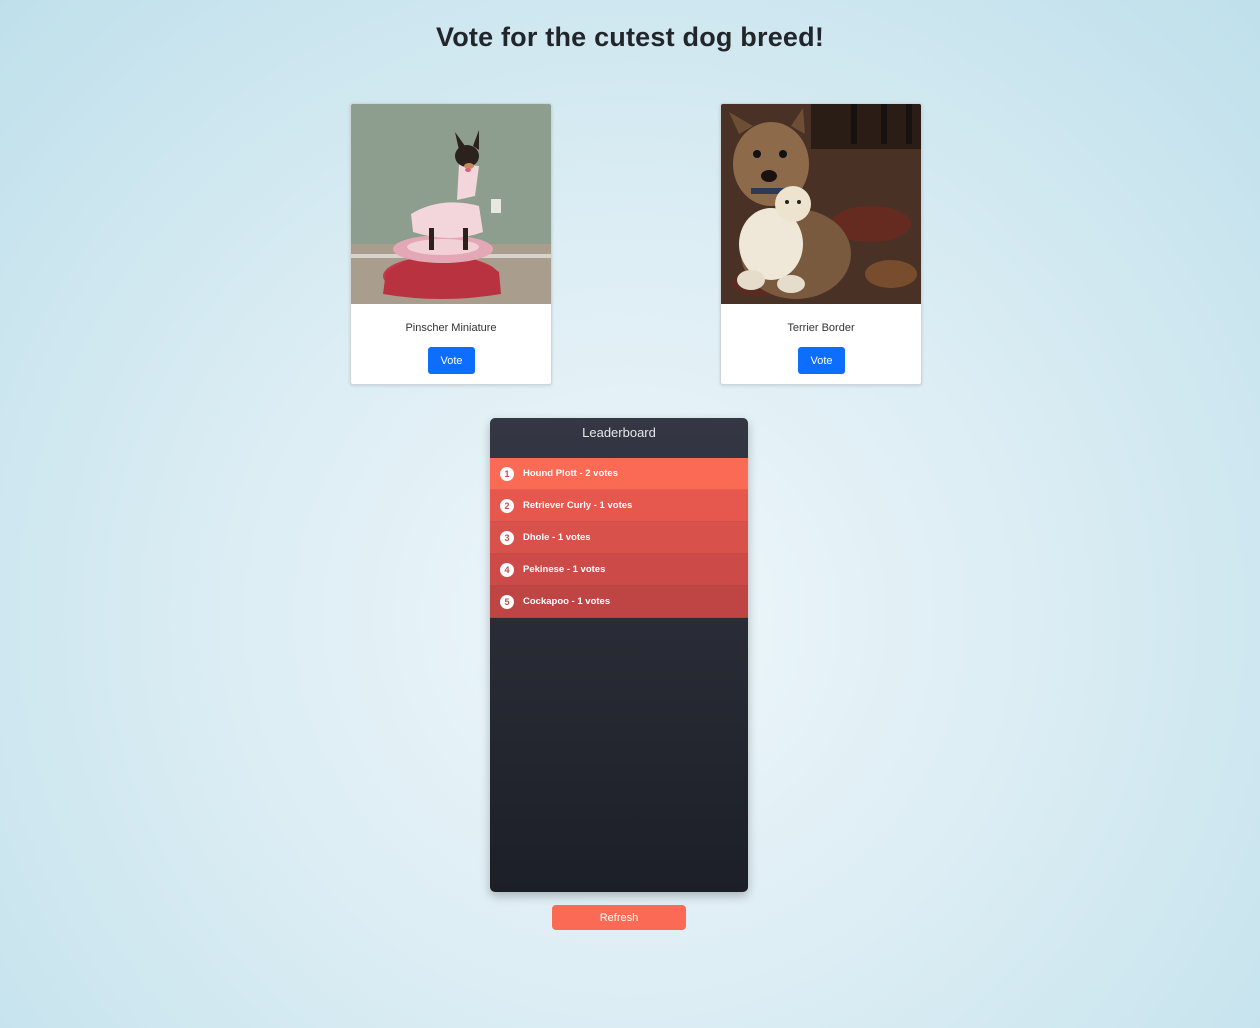 This screenshot has height=1028, width=1260. I want to click on breed-card-terrier: Terrier Border Vote, so click(821, 244).